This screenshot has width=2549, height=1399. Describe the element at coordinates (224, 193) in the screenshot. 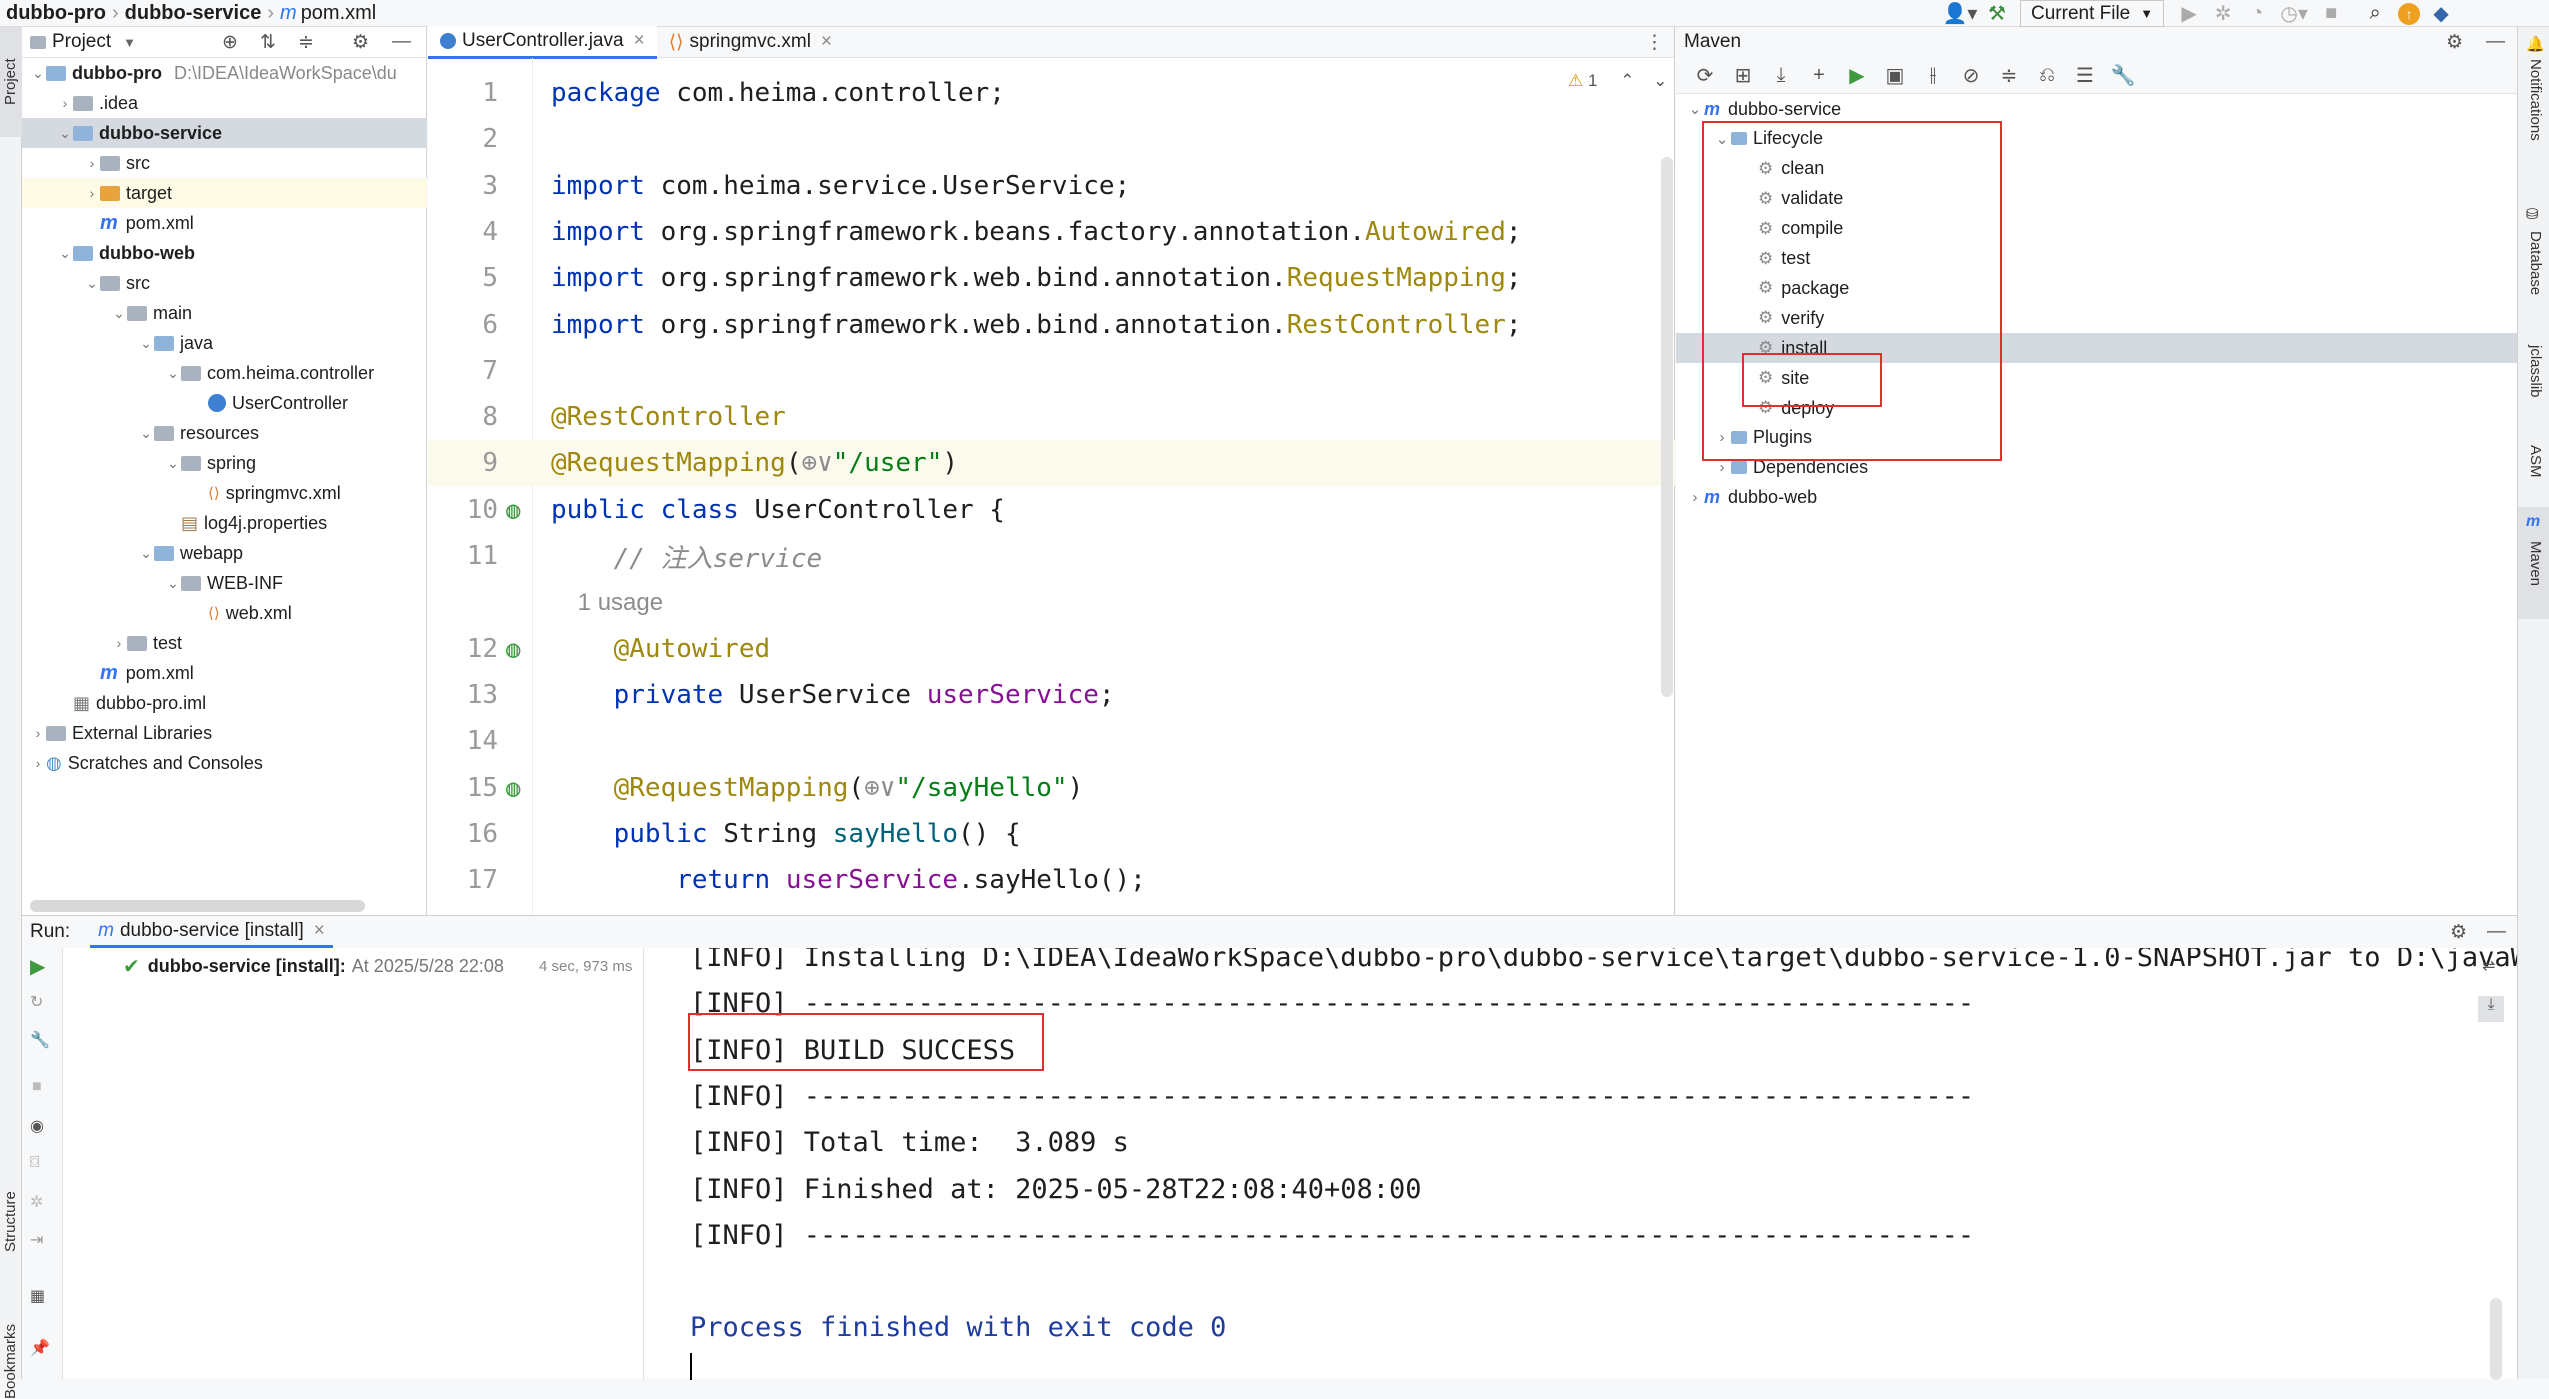

I see `project-tree-item: › target` at that location.